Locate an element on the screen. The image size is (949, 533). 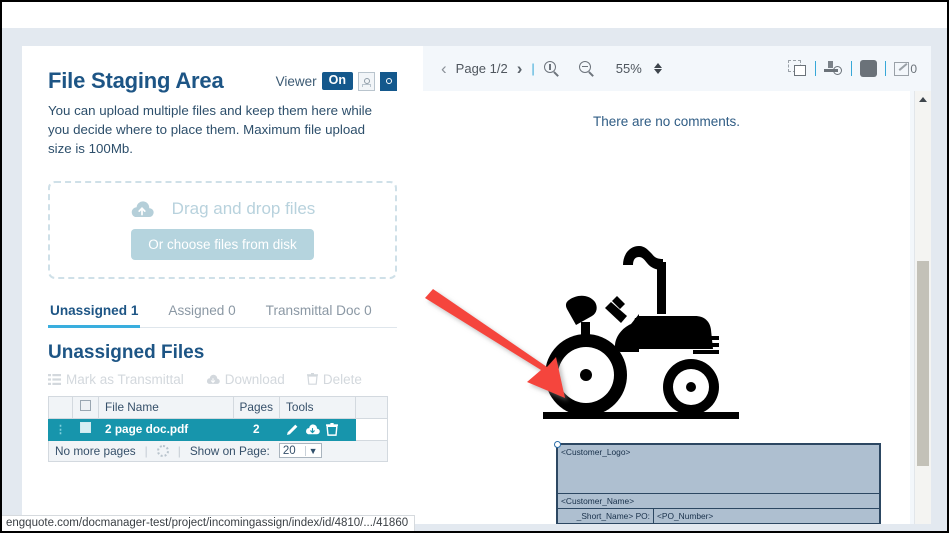
section-title: Unassigned Files is located at coordinates (126, 352).